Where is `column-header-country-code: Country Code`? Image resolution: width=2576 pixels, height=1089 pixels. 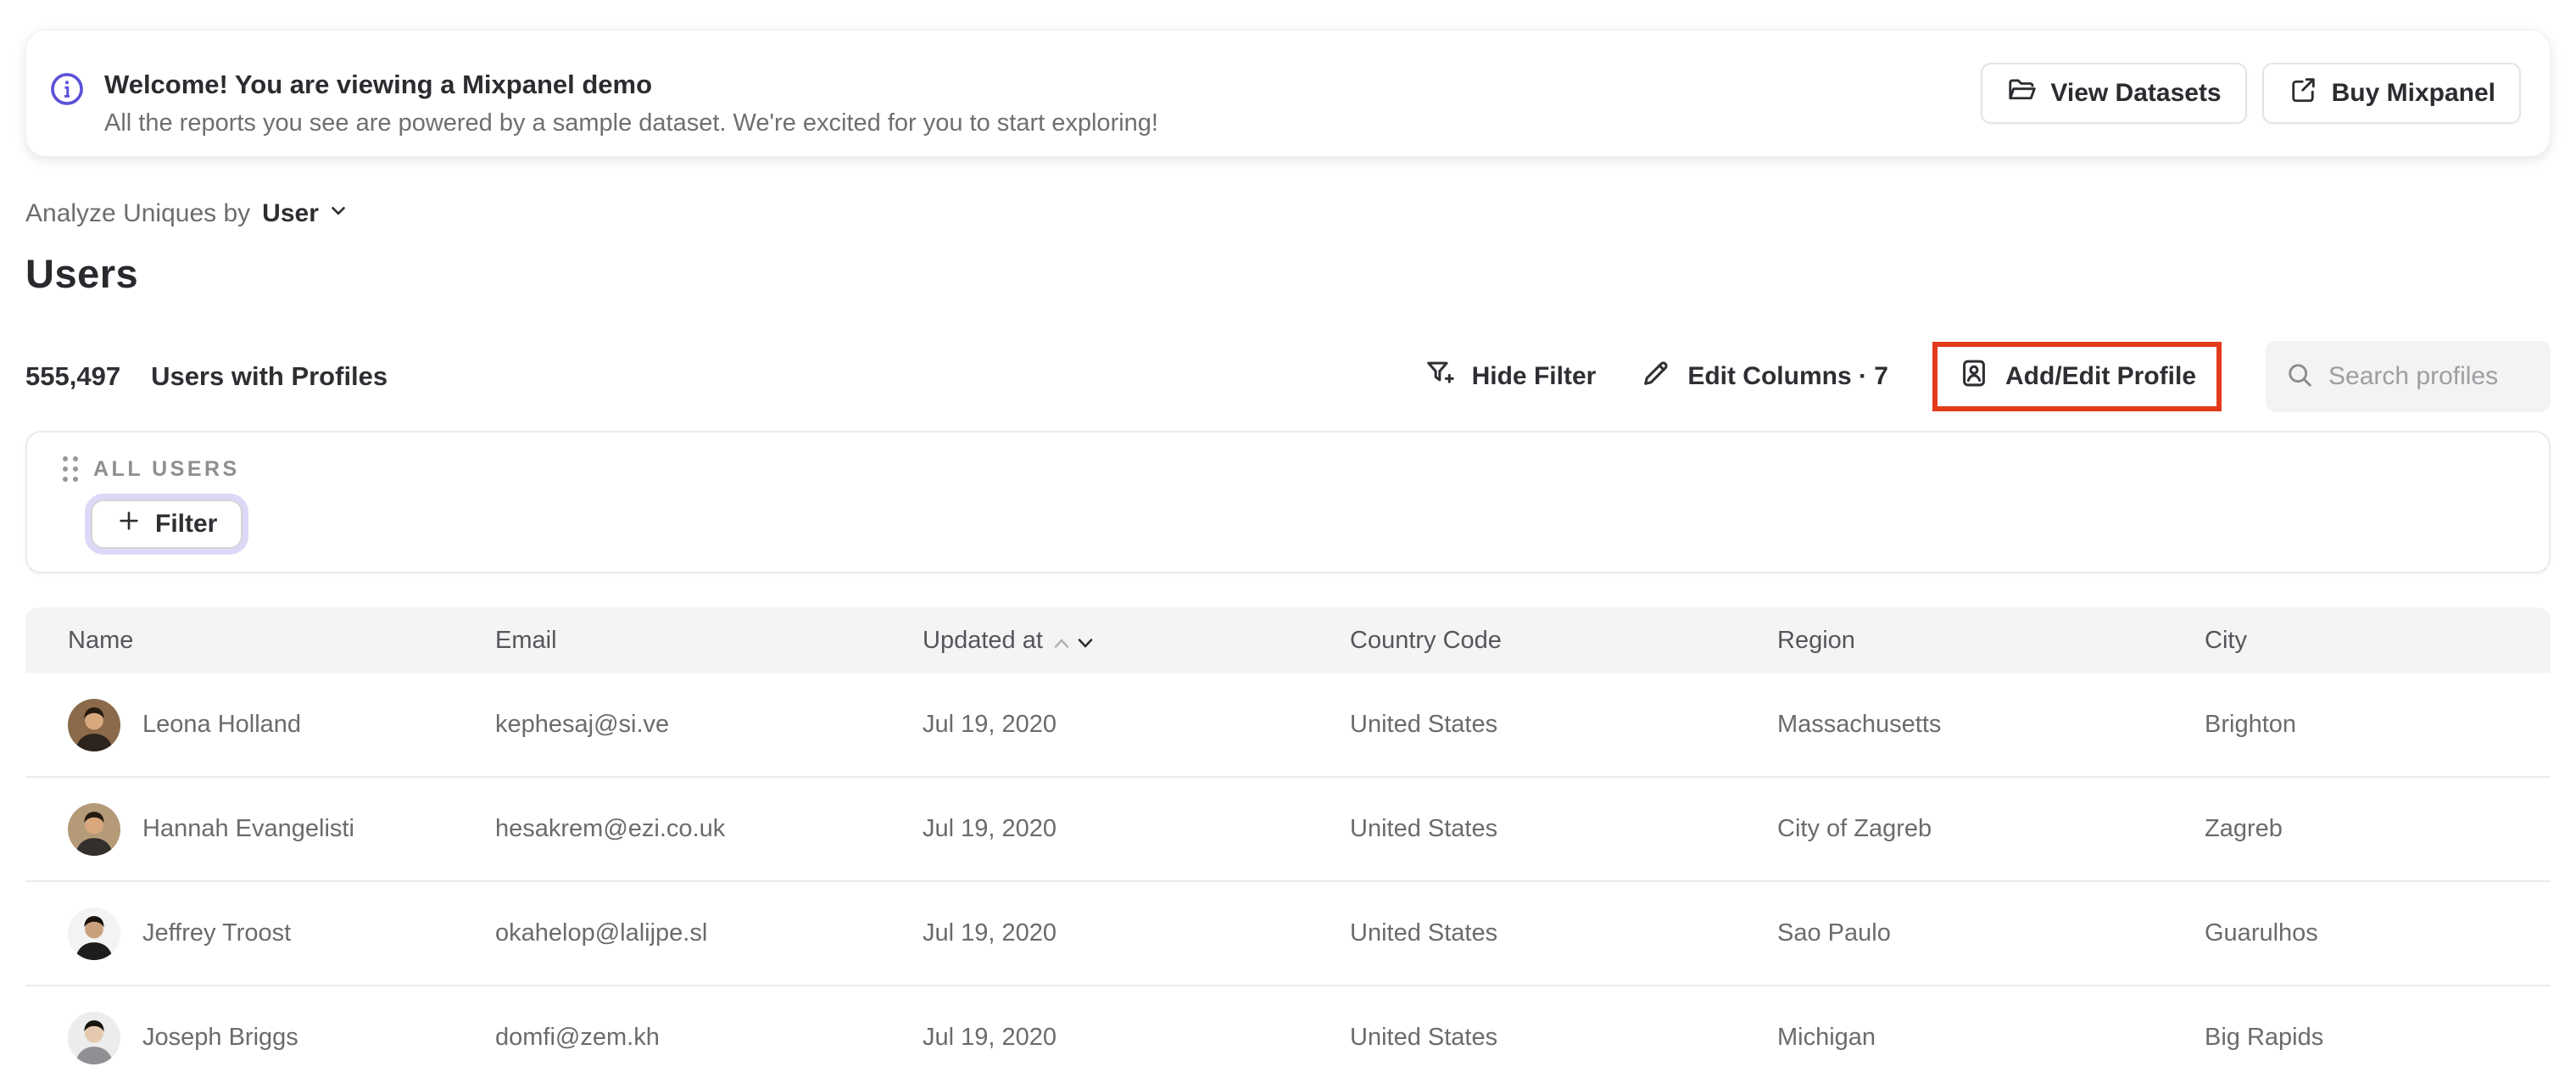 column-header-country-code: Country Code is located at coordinates (1563, 641).